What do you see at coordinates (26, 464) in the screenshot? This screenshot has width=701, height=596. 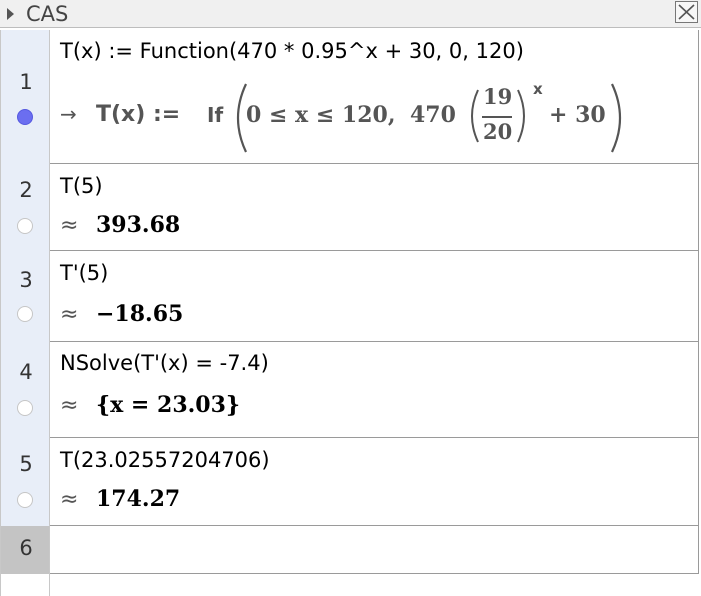 I see `row-number: 5` at bounding box center [26, 464].